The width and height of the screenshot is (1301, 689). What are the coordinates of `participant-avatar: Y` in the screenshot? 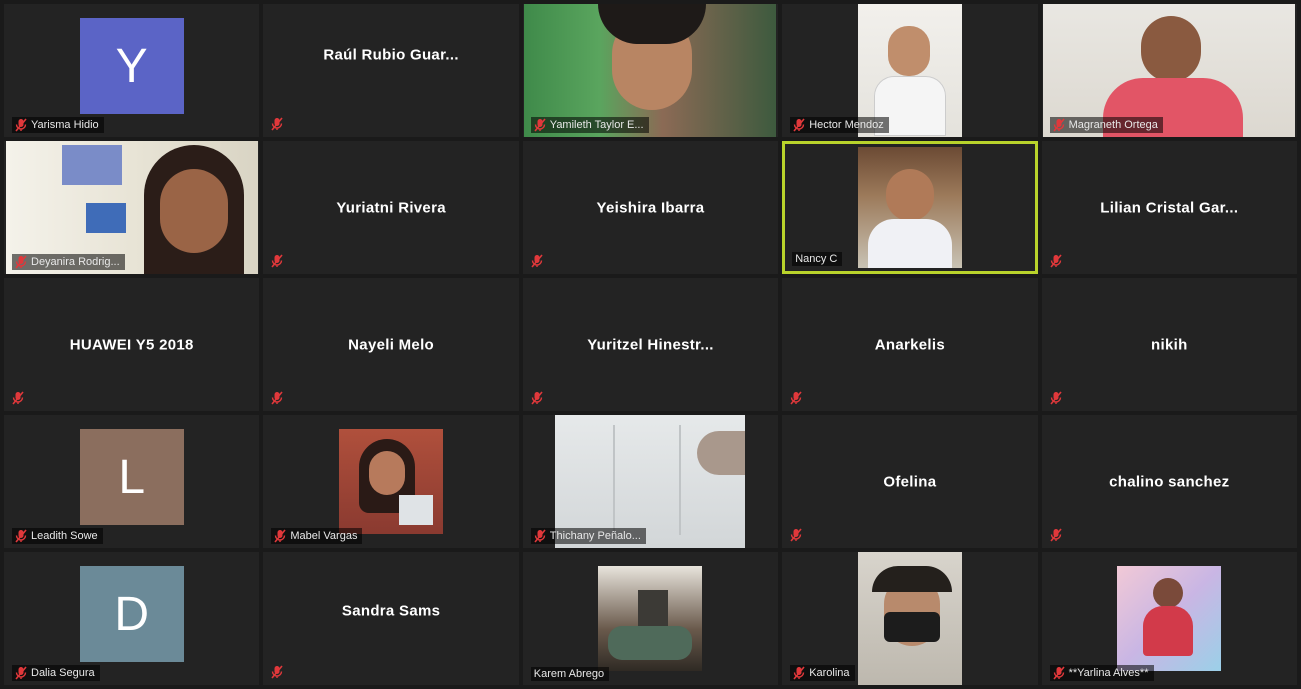 It's located at (131, 66).